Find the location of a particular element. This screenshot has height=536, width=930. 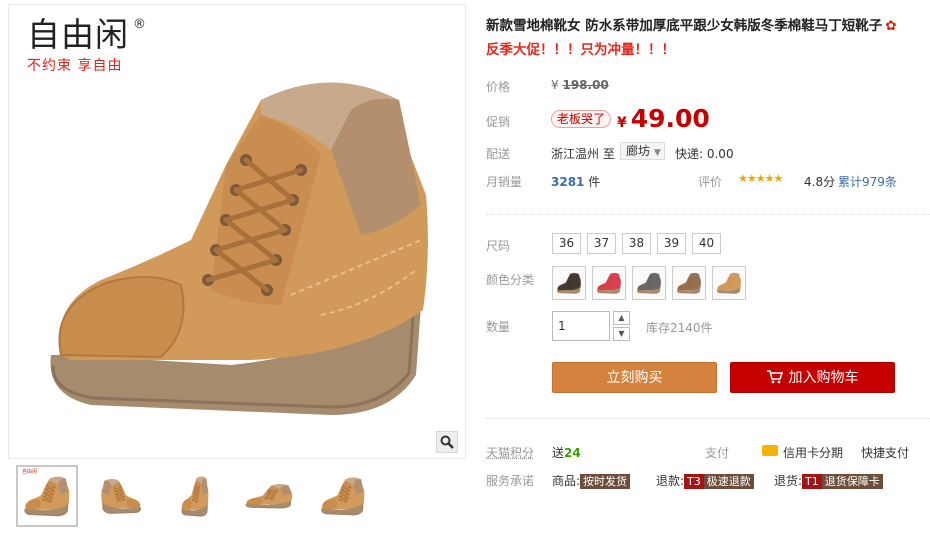

payment-label: 支付 is located at coordinates (717, 453).